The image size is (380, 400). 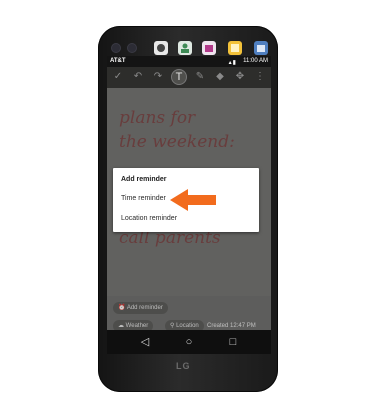 What do you see at coordinates (233, 342) in the screenshot?
I see `recents-icon: □` at bounding box center [233, 342].